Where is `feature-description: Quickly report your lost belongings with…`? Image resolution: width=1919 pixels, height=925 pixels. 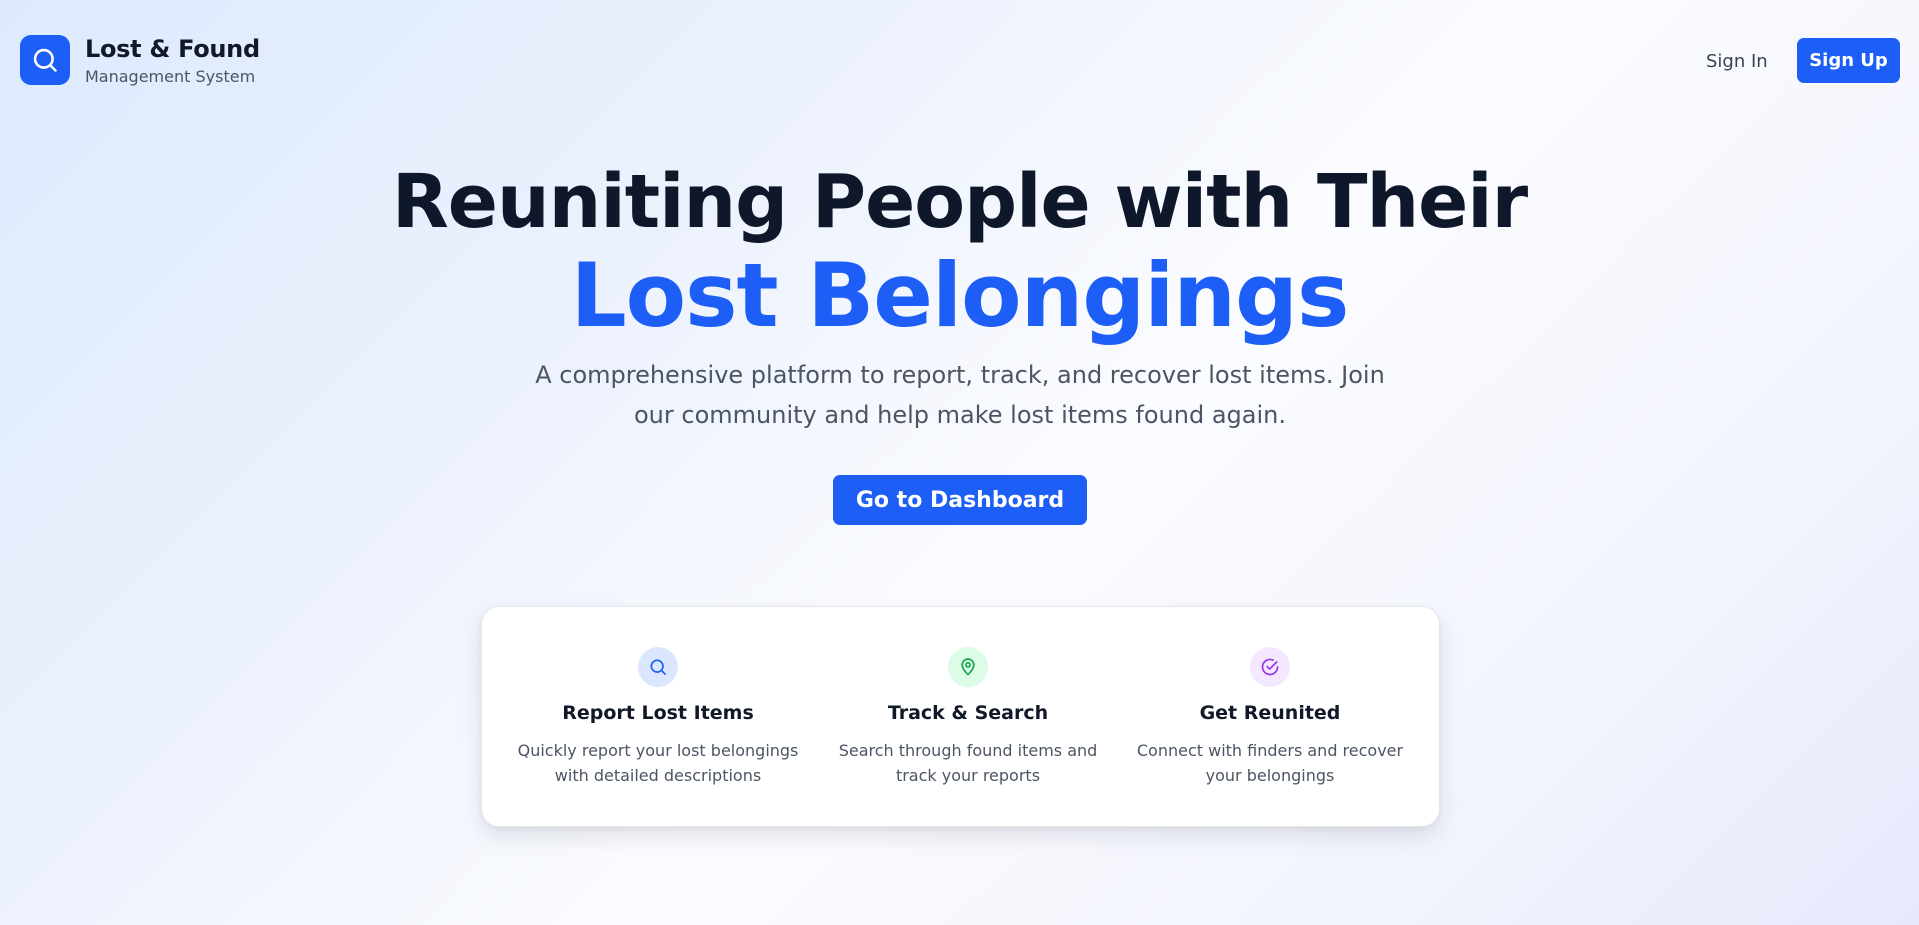
feature-description: Quickly report your lost belongings with… is located at coordinates (658, 763).